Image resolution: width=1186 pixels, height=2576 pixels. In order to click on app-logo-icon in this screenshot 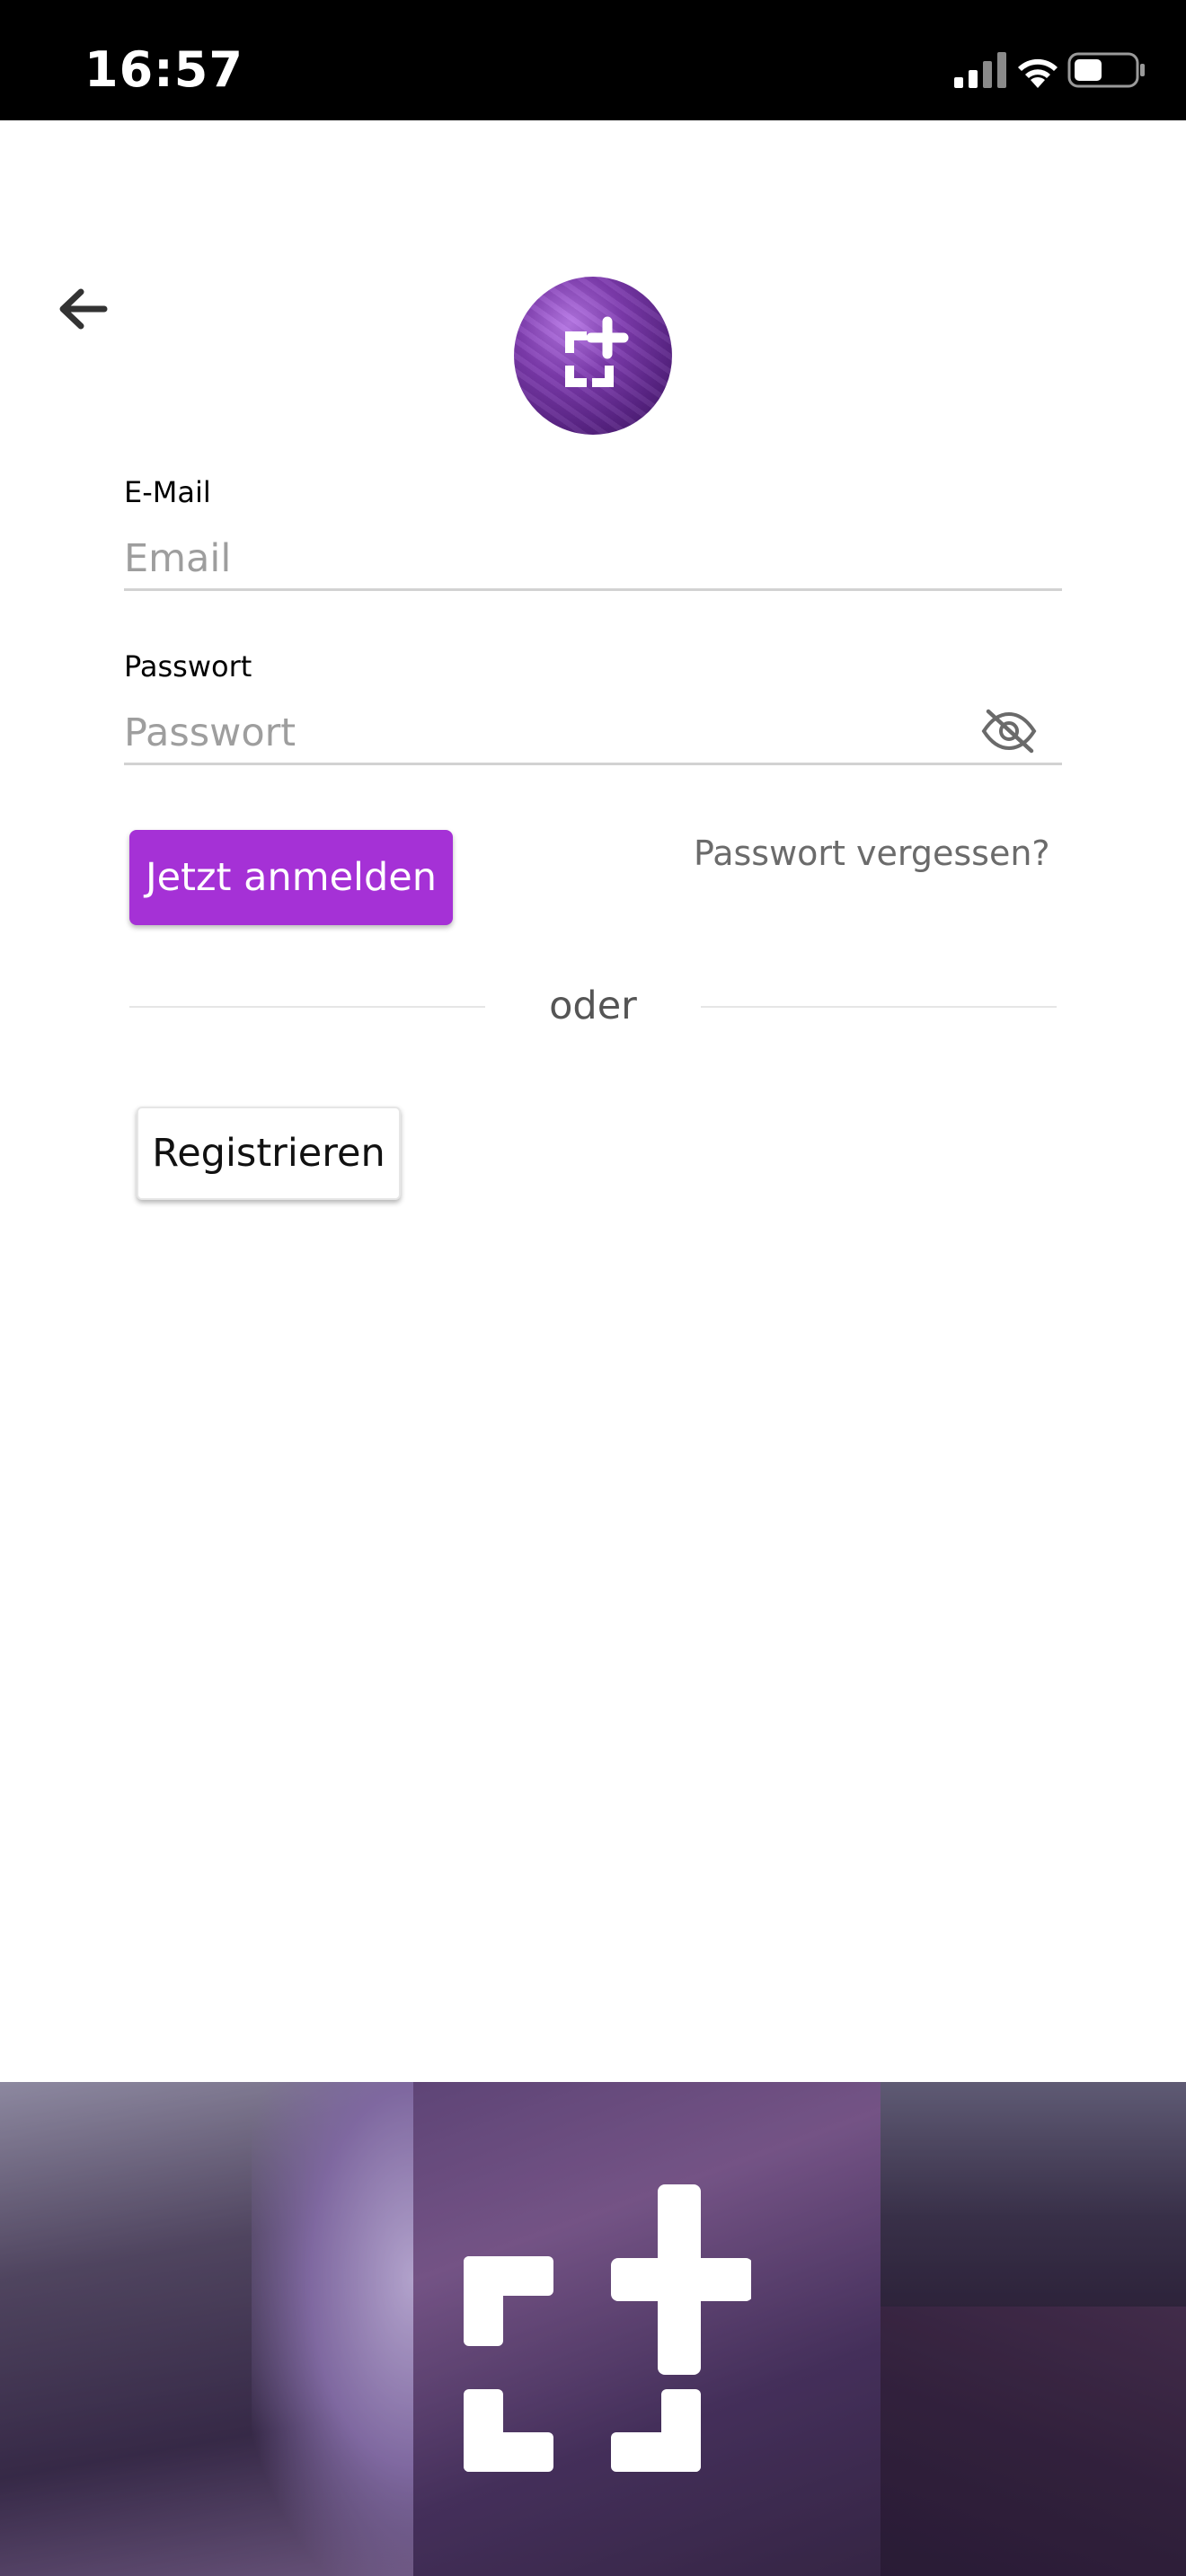, I will do `click(597, 351)`.